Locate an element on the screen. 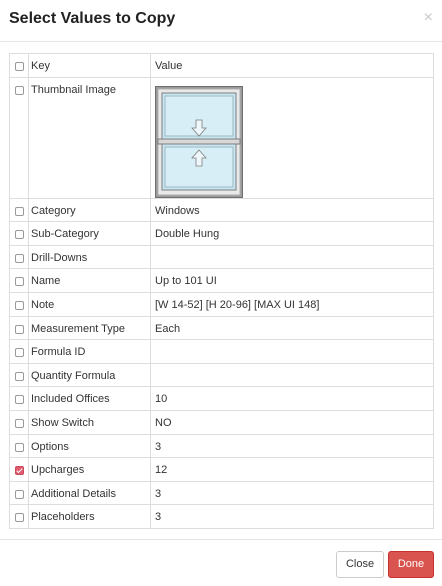 The width and height of the screenshot is (442, 586). row-value: Up to 101 UI is located at coordinates (292, 280).